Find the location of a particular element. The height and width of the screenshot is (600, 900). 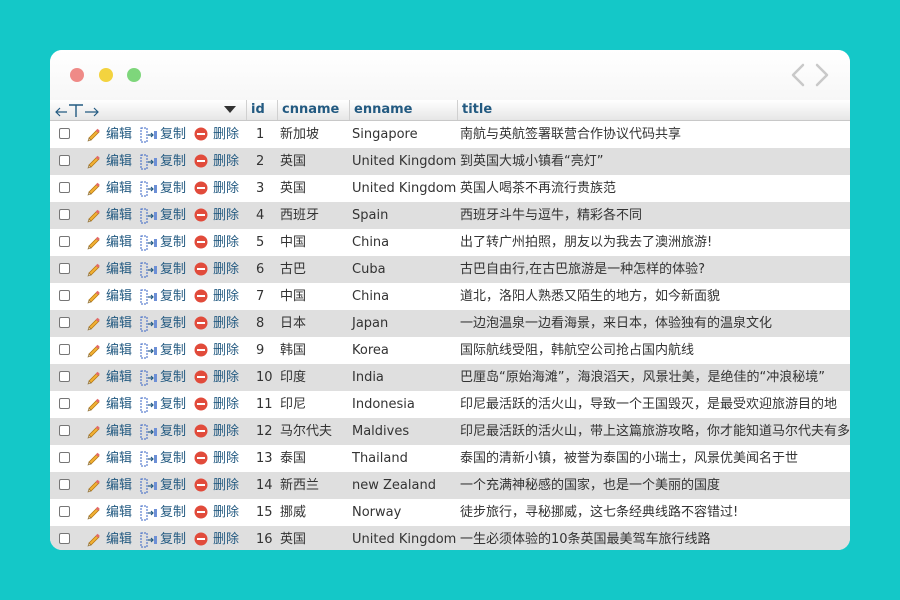

cell-cnname: 印度 is located at coordinates (293, 377).